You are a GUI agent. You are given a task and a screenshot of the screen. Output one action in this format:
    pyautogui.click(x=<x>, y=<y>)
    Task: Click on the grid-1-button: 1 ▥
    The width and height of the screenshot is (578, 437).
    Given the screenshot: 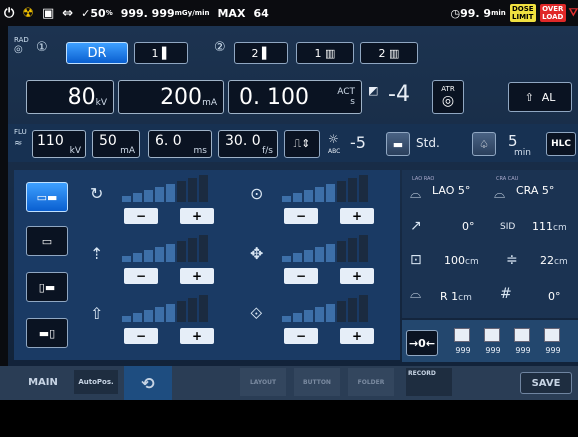 What is the action you would take?
    pyautogui.click(x=325, y=53)
    